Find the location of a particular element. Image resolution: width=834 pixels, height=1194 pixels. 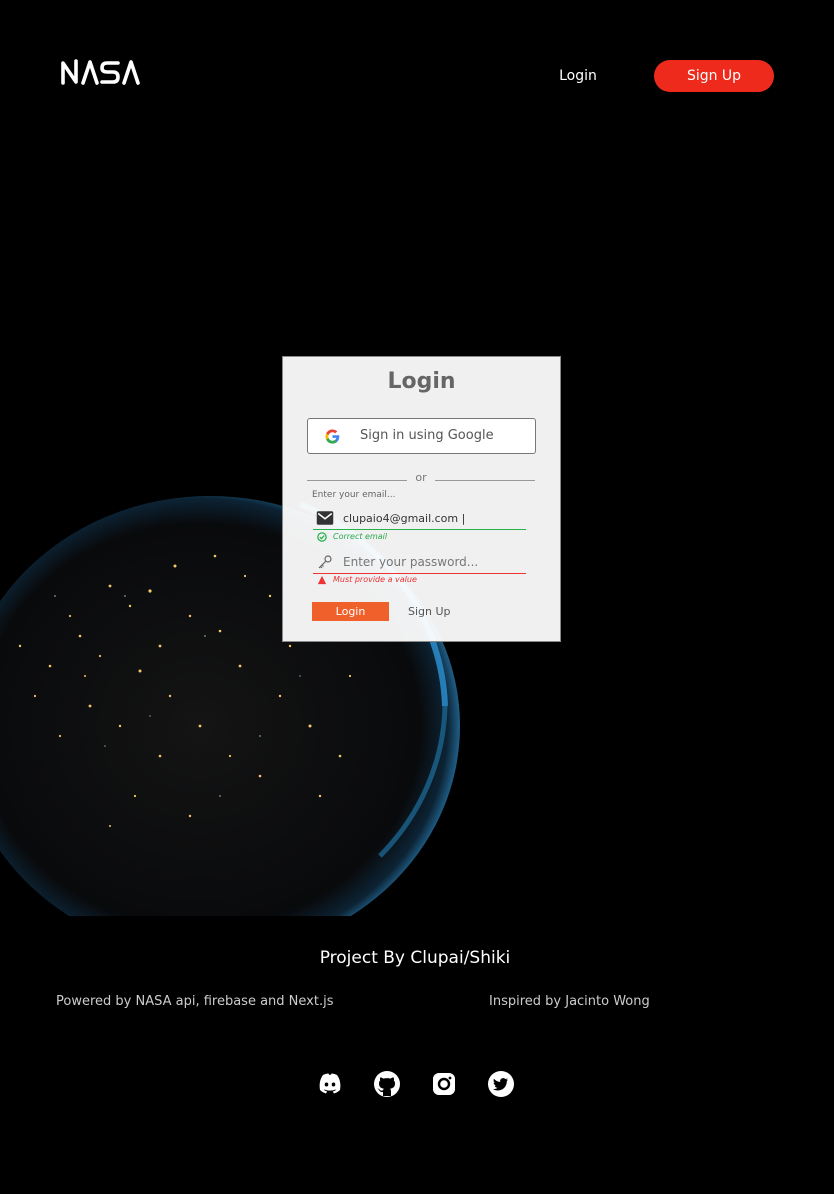

google-signin-label: Sign in using Google is located at coordinates (427, 435).